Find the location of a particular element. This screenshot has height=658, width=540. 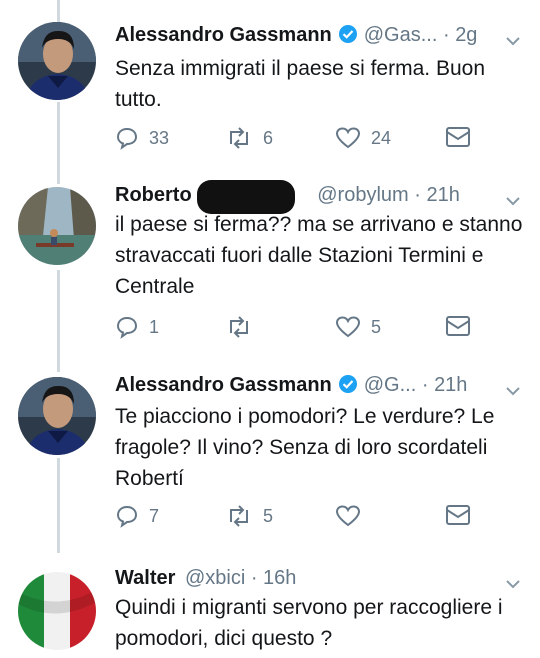

tweet-header: Walter @xbici · 16h is located at coordinates (307, 581).